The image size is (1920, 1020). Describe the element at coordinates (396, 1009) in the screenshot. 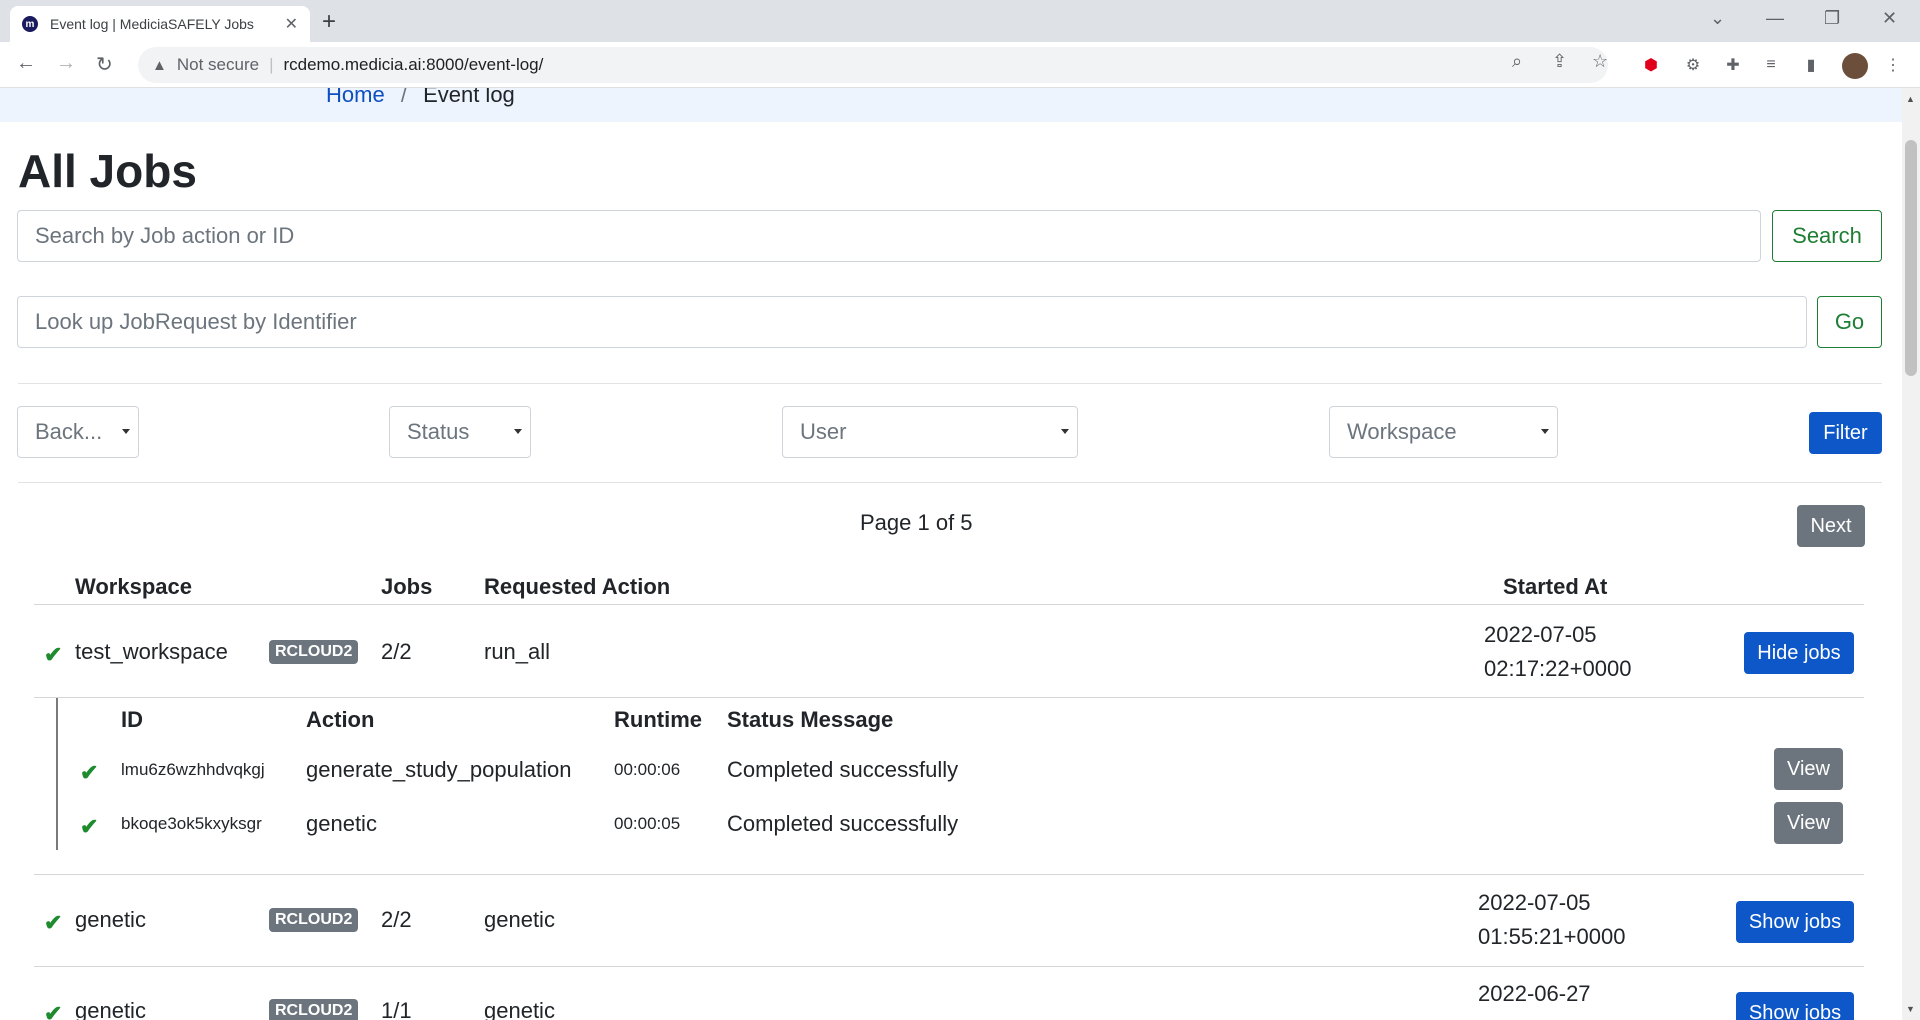

I see `row-jobs-count: 1/1` at that location.